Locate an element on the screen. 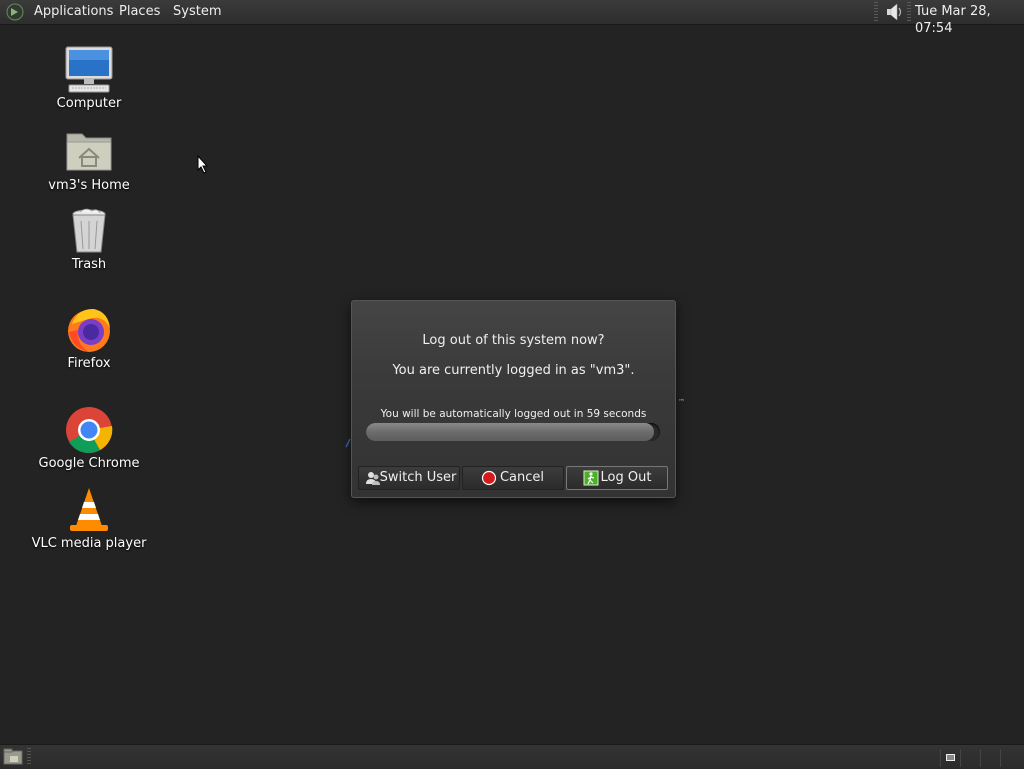  firefox-icon is located at coordinates (89, 330).